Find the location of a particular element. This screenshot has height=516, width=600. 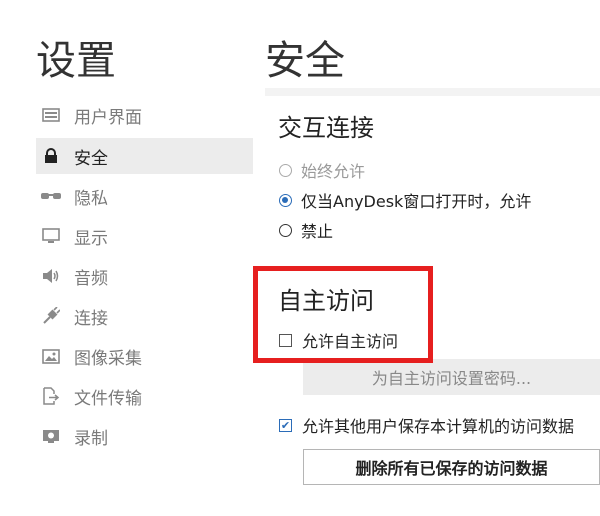

delete-saved-access-data-button: 删除所有已保存的访问数据 is located at coordinates (451, 467).